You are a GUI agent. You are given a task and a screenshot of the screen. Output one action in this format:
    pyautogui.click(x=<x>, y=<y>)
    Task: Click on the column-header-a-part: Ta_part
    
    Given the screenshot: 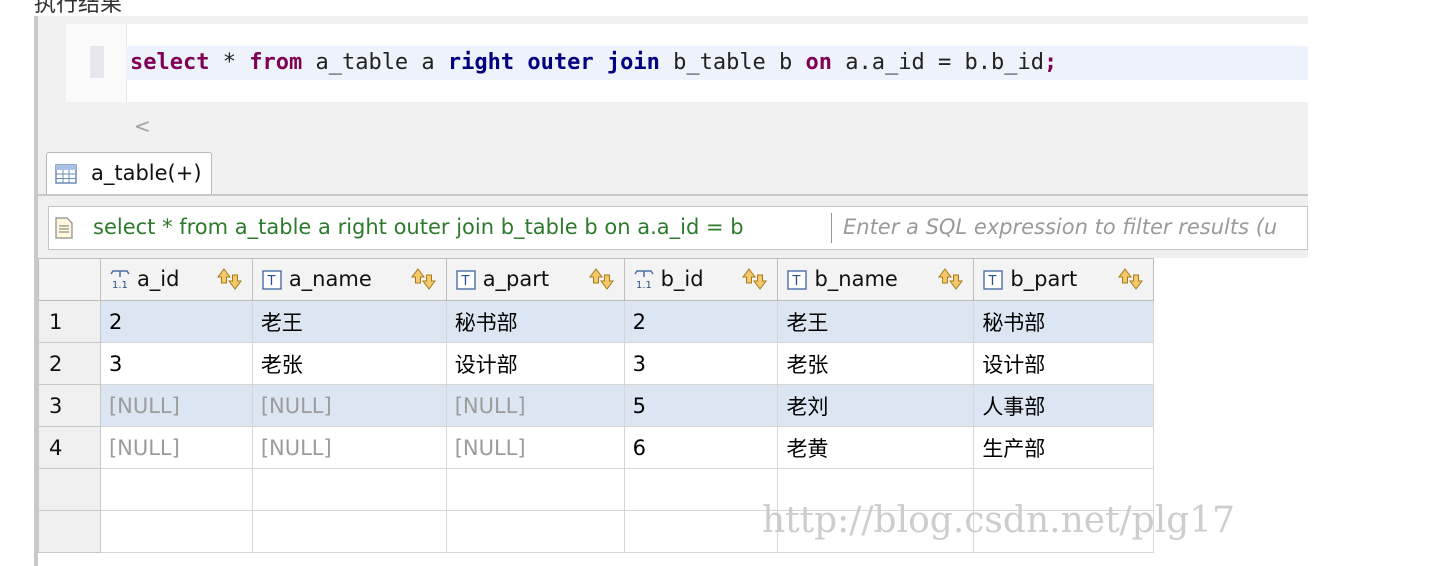 What is the action you would take?
    pyautogui.click(x=535, y=279)
    